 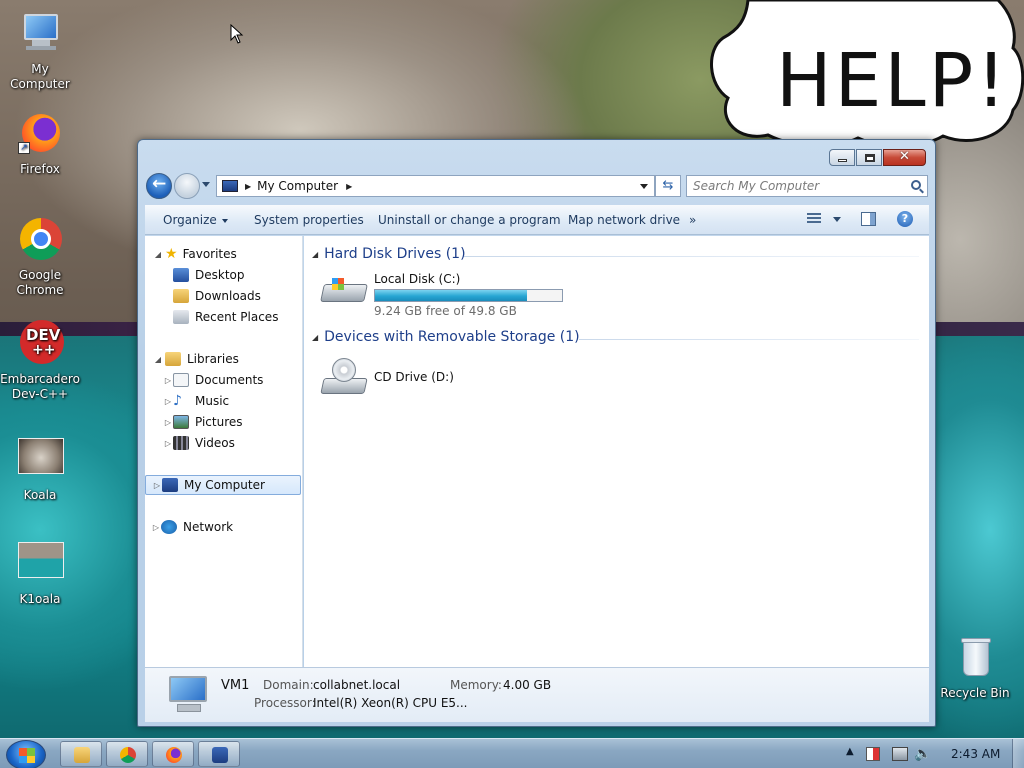 I want to click on address-bar: ▶ My Computer ▶, so click(x=435, y=186).